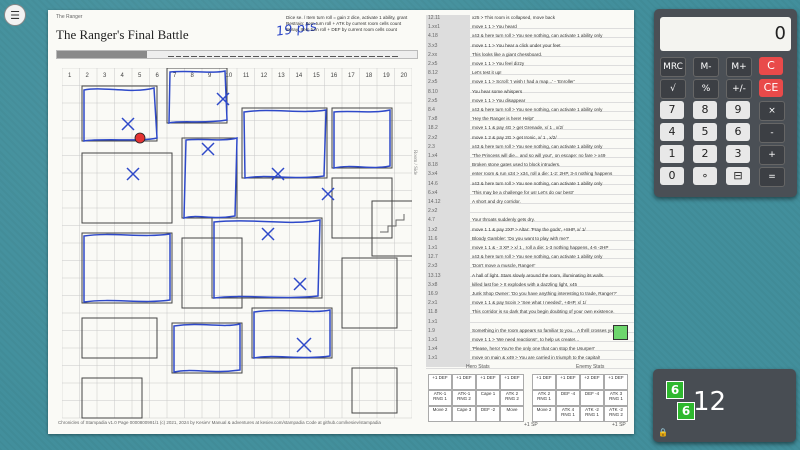 This screenshot has width=800, height=450. I want to click on calc-key: +/-, so click(739, 89).